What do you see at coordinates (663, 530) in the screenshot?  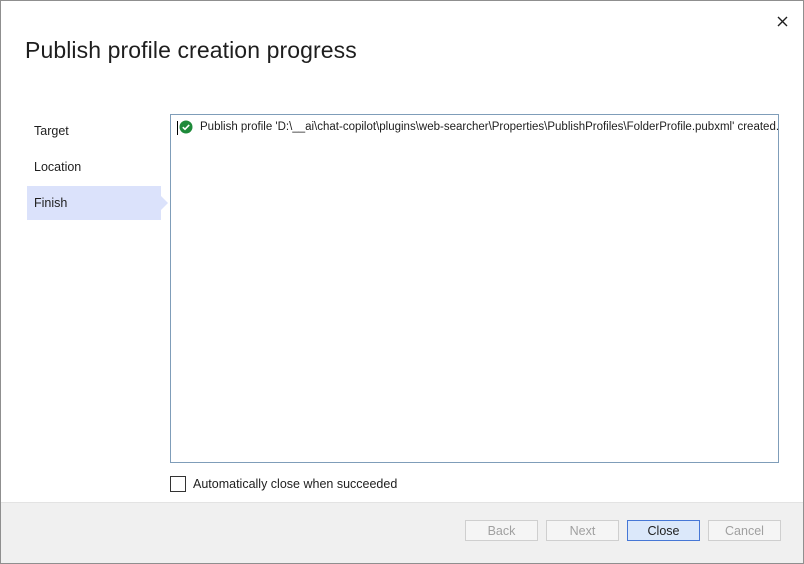 I see `close-button: Close` at bounding box center [663, 530].